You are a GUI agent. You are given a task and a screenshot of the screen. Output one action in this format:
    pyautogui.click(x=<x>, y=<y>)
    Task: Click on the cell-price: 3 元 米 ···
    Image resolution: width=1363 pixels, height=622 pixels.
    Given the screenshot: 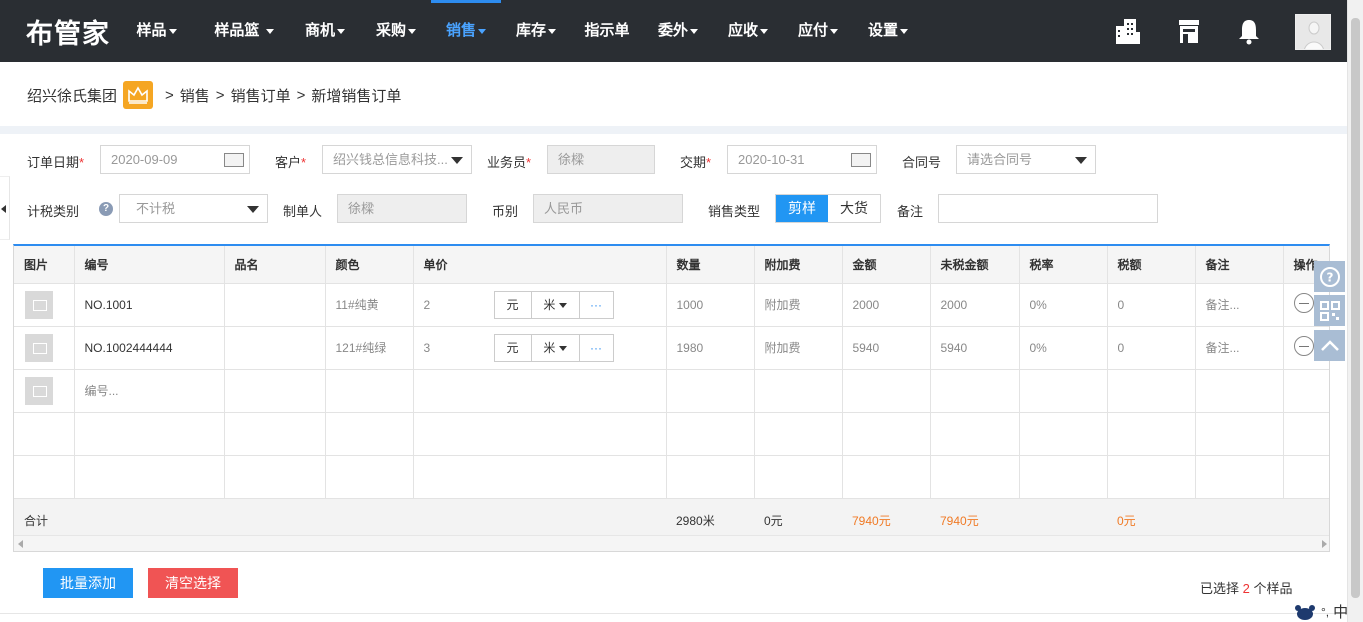 What is the action you would take?
    pyautogui.click(x=540, y=348)
    